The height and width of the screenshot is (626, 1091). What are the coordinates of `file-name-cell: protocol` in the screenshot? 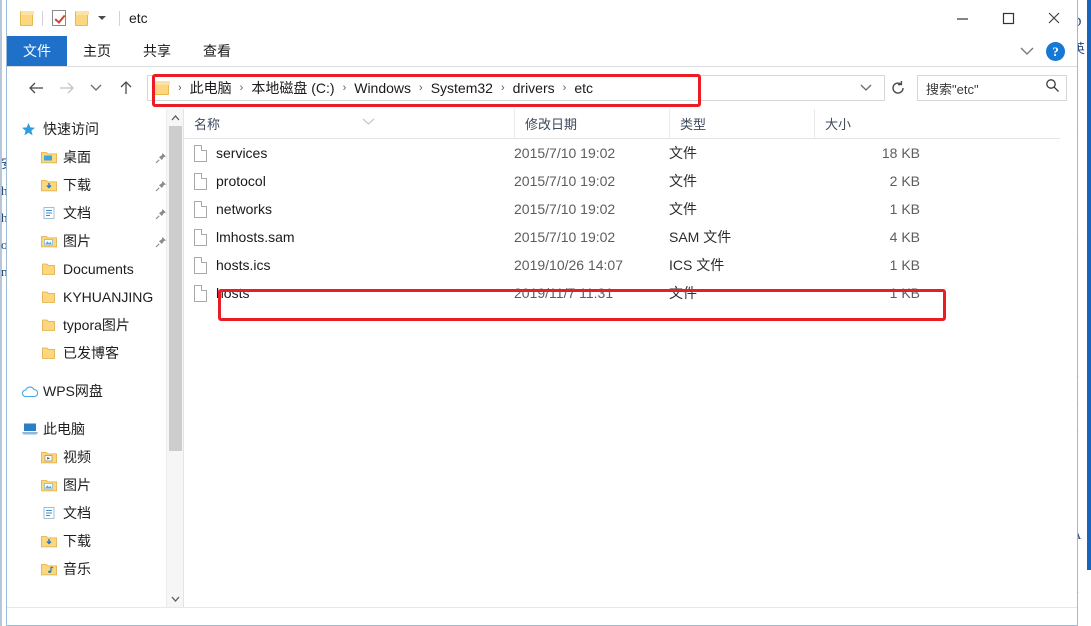 It's located at (349, 181).